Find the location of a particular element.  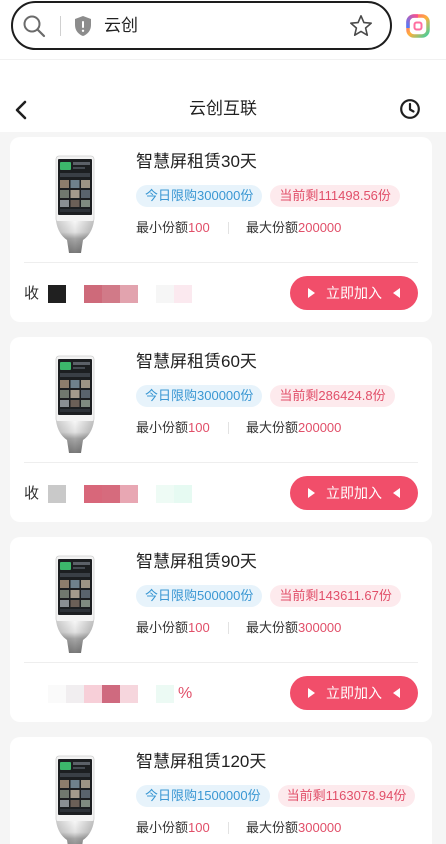

remaining-badge: 当前剩143611.67份 is located at coordinates (335, 596).